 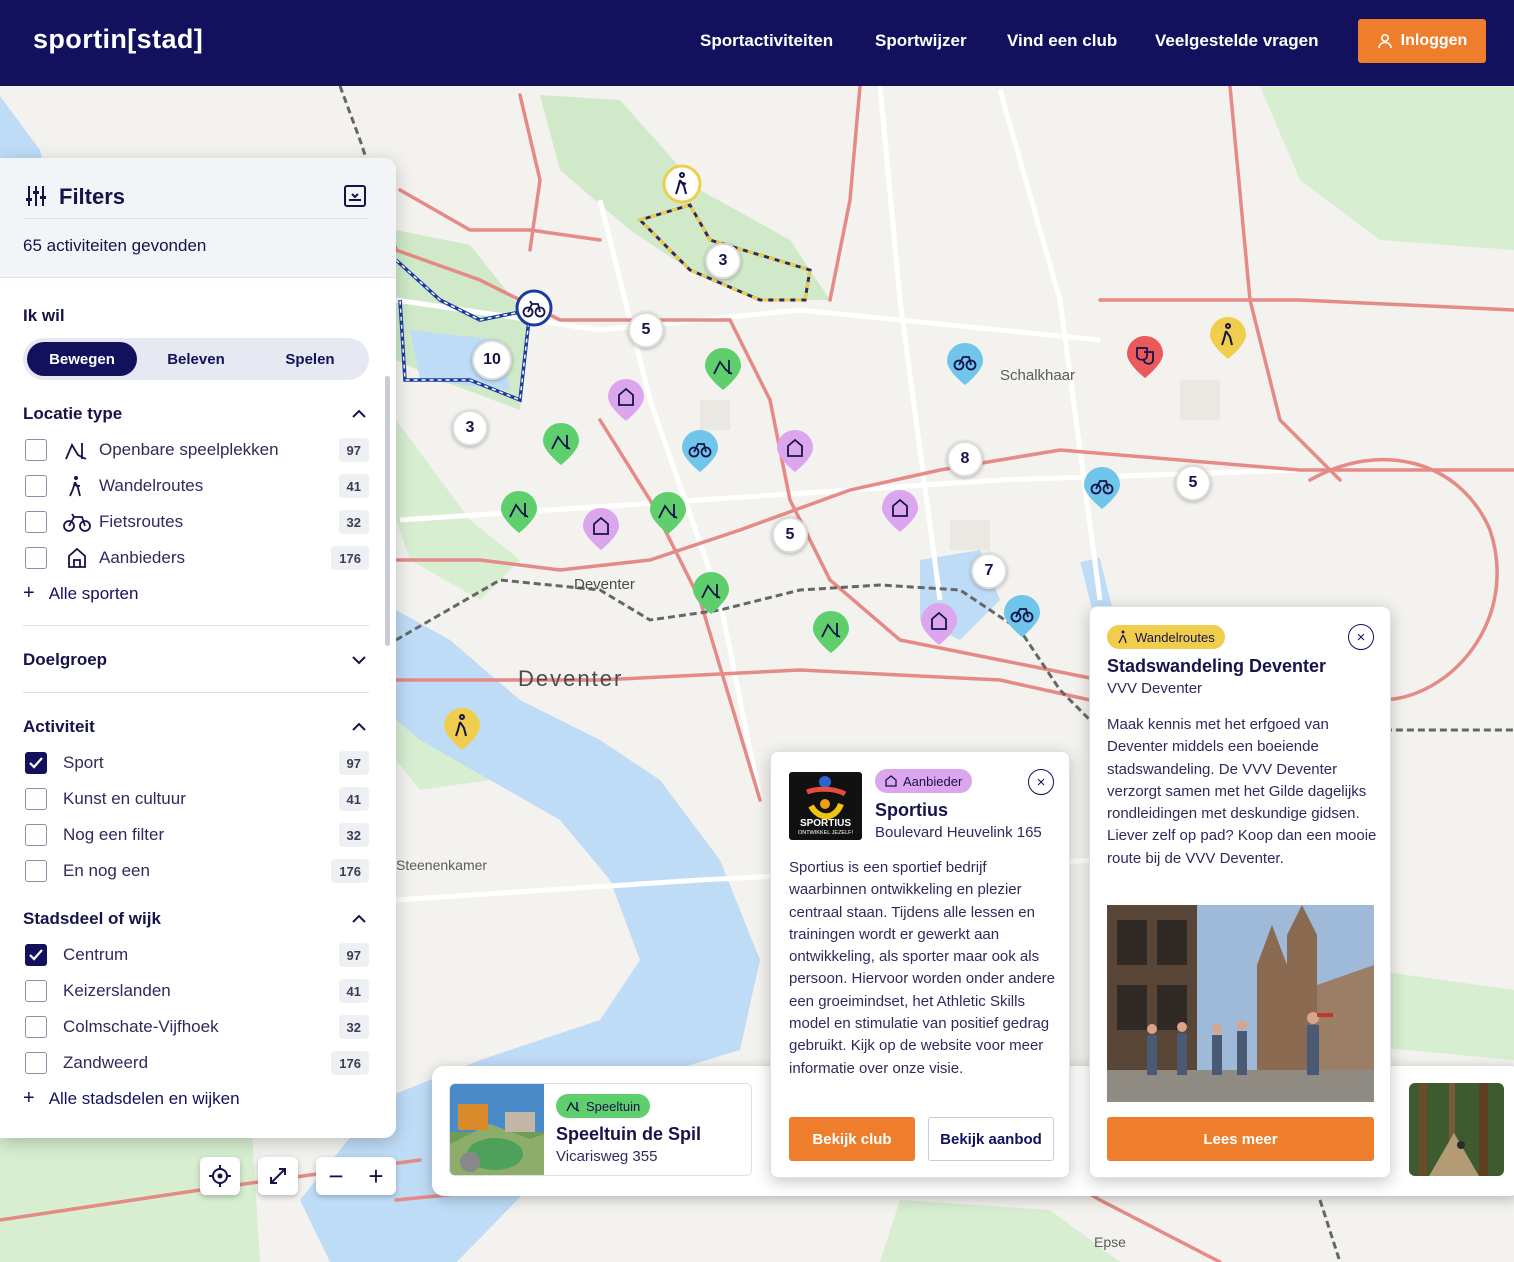 What do you see at coordinates (989, 571) in the screenshot?
I see `cluster-marker: 7` at bounding box center [989, 571].